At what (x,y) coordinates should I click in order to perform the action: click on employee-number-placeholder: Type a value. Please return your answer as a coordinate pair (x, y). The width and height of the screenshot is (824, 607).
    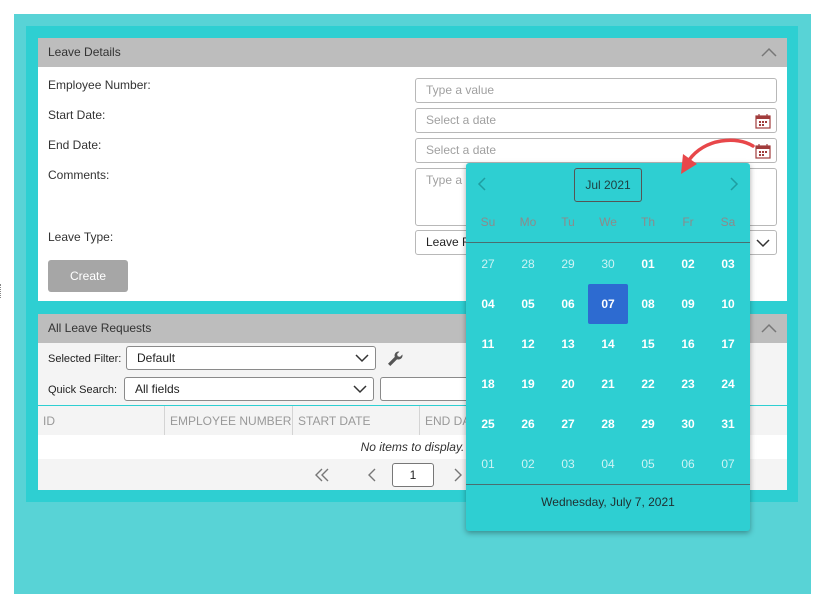
    Looking at the image, I should click on (460, 90).